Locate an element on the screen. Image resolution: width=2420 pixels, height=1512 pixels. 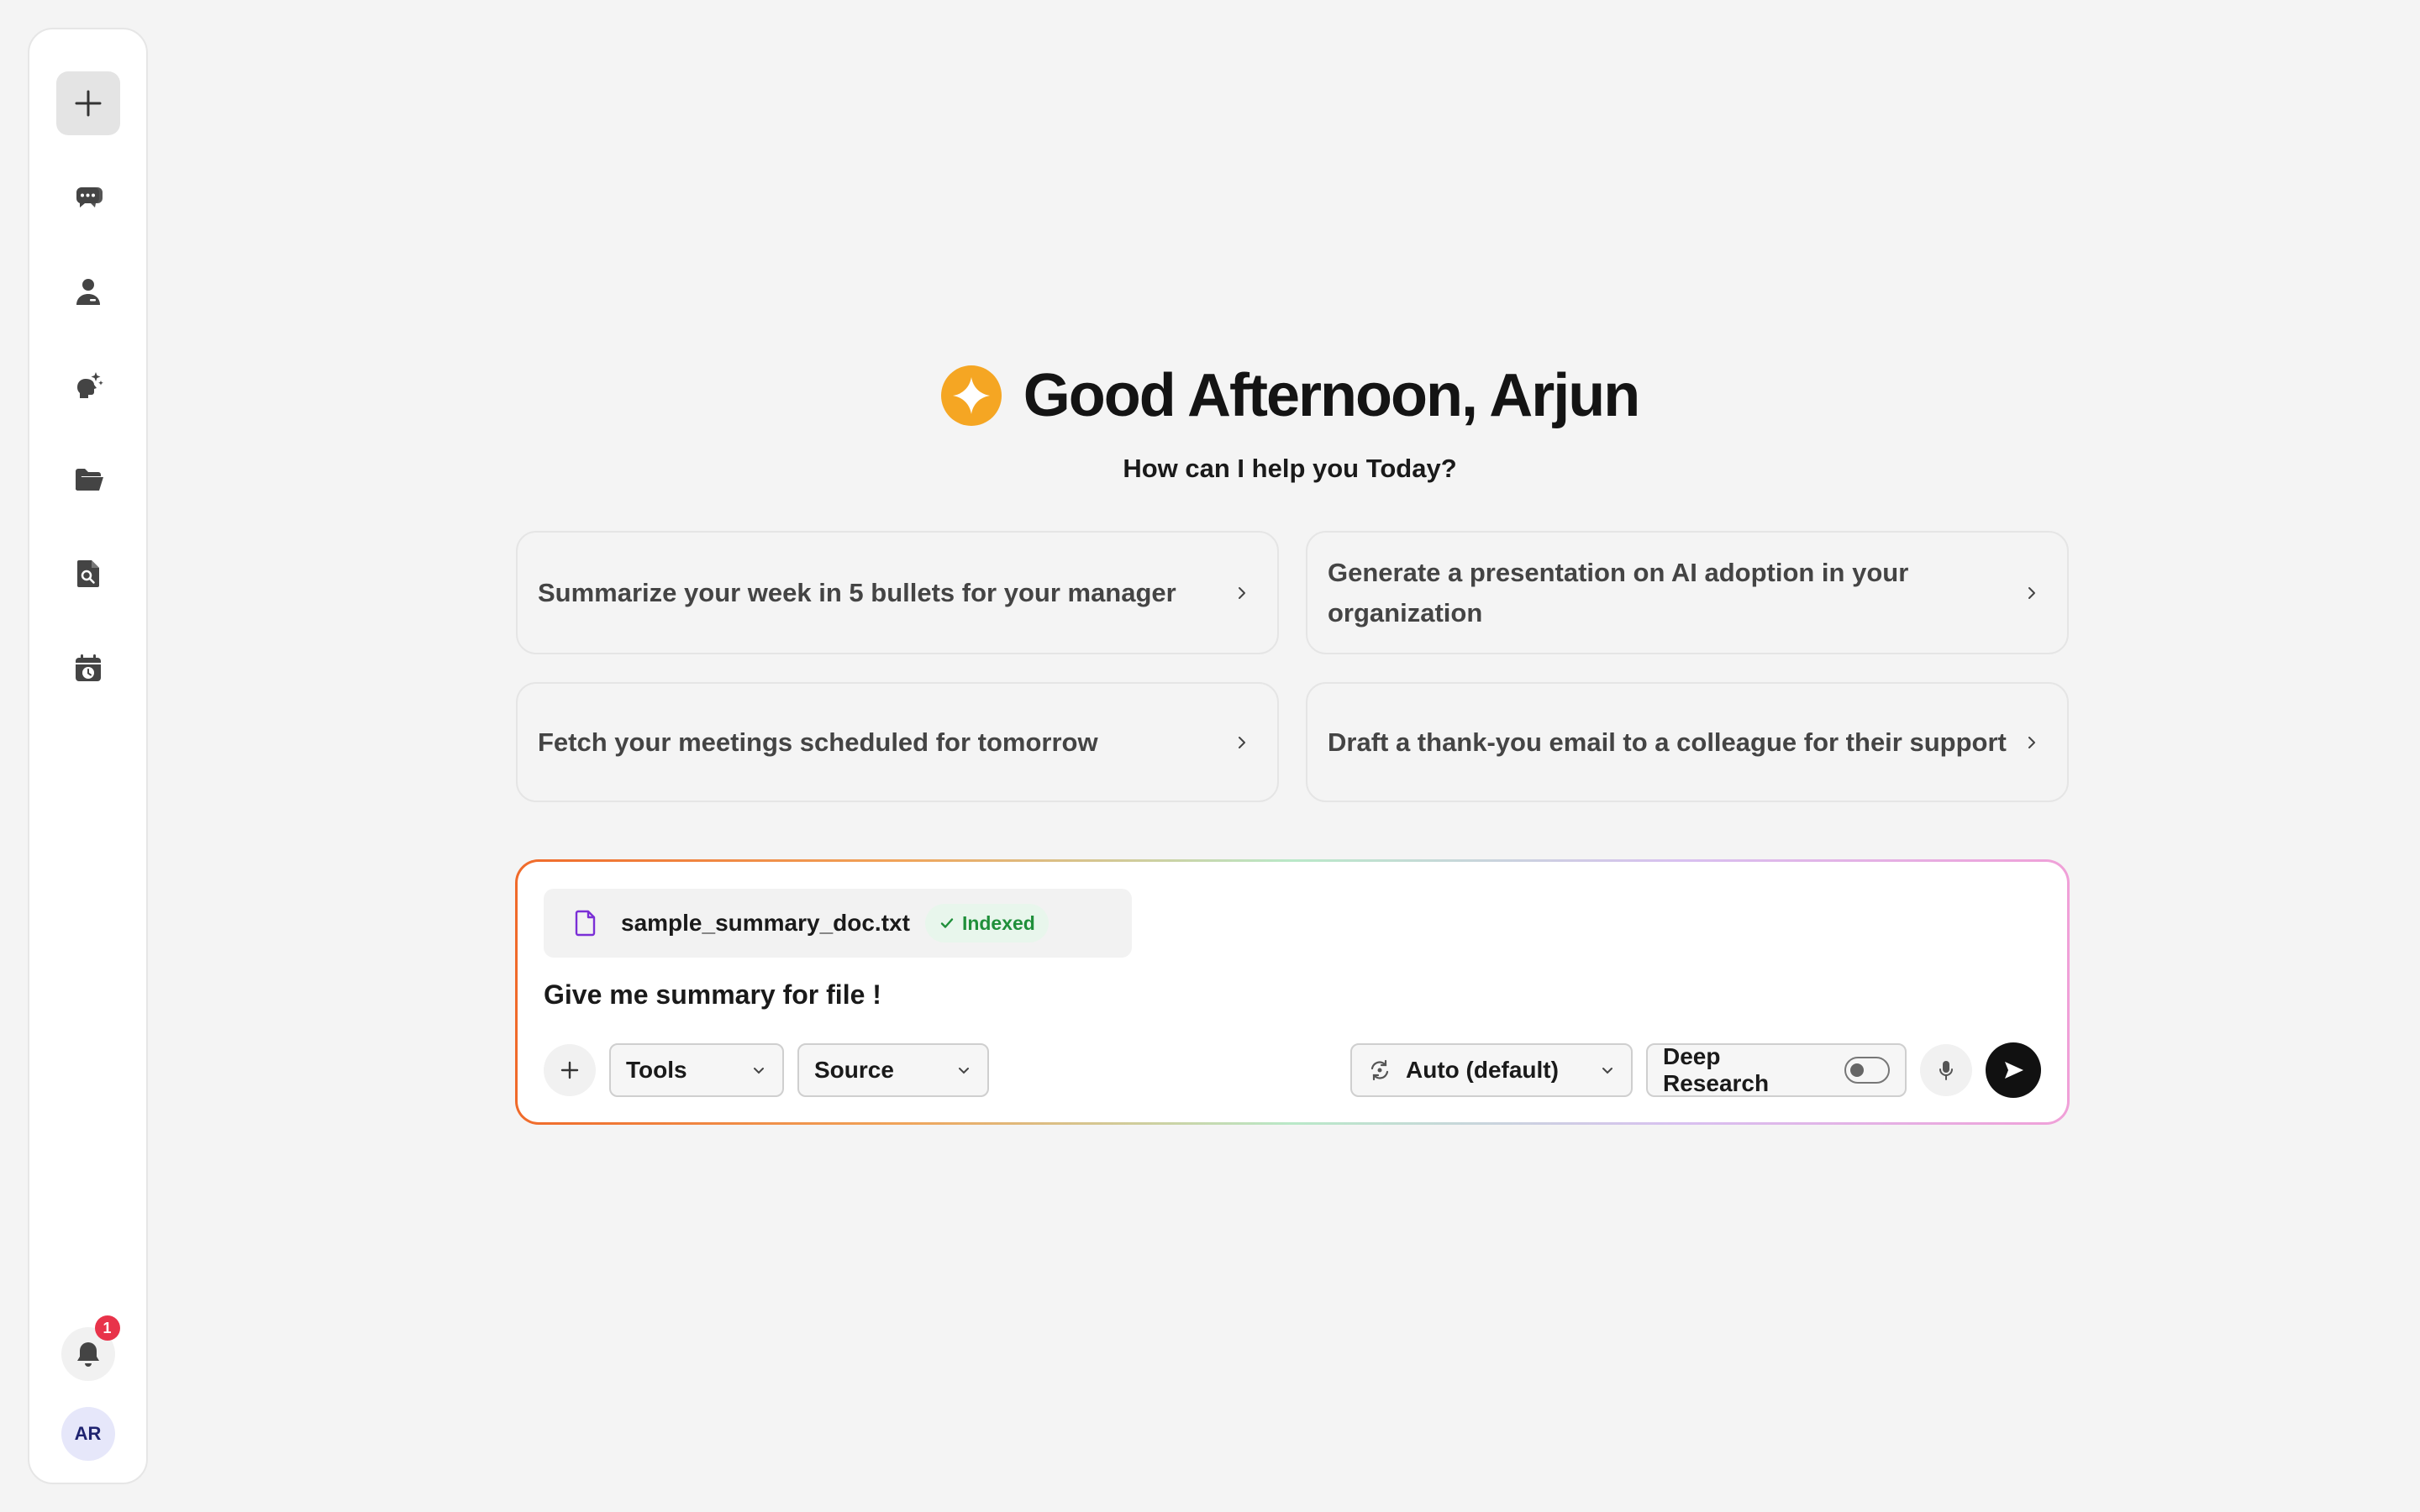
calendar-button is located at coordinates (88, 668).